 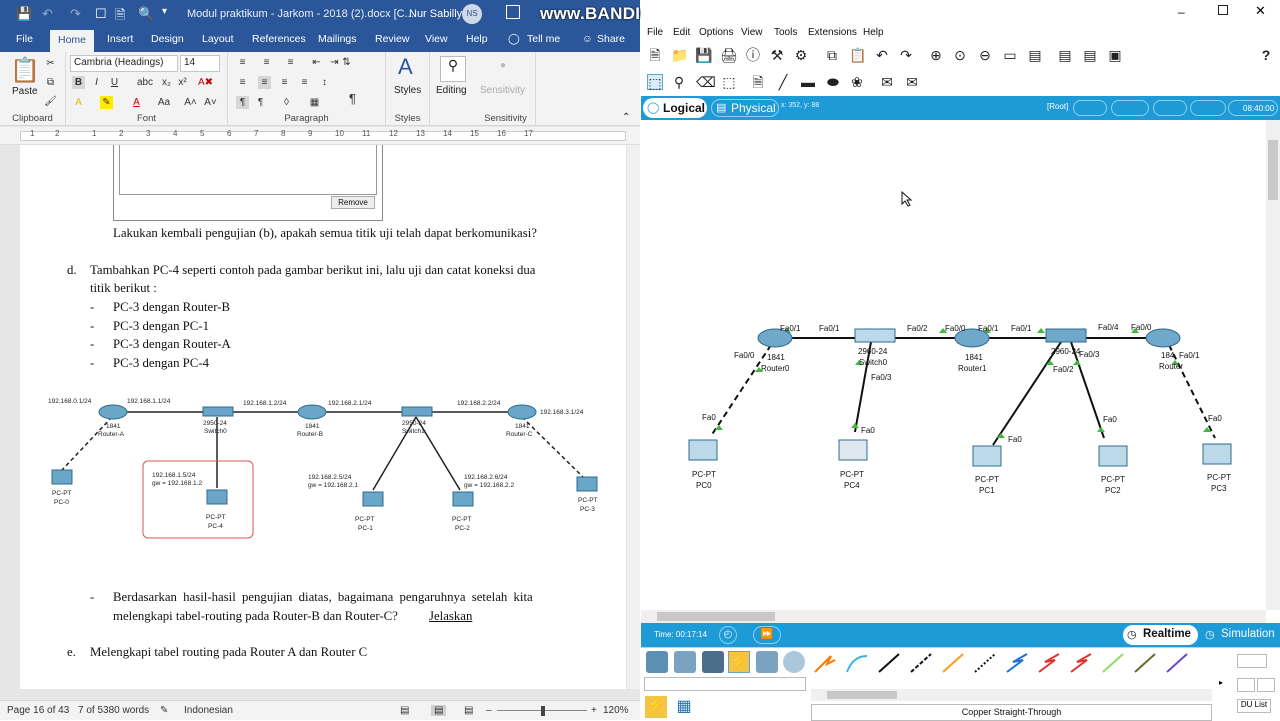 What do you see at coordinates (706, 82) in the screenshot?
I see `delete-icon: ⌫` at bounding box center [706, 82].